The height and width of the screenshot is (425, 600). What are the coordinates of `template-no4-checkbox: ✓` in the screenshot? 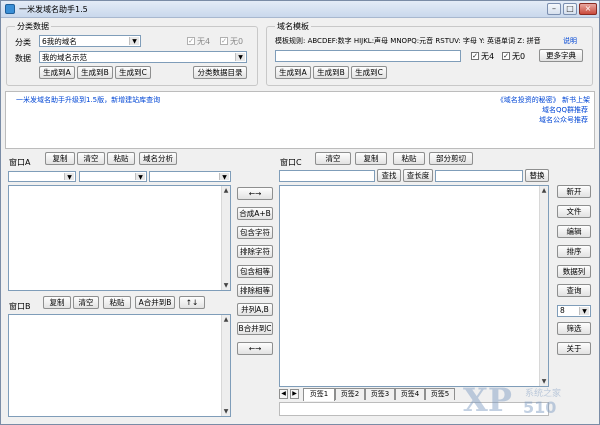 It's located at (475, 56).